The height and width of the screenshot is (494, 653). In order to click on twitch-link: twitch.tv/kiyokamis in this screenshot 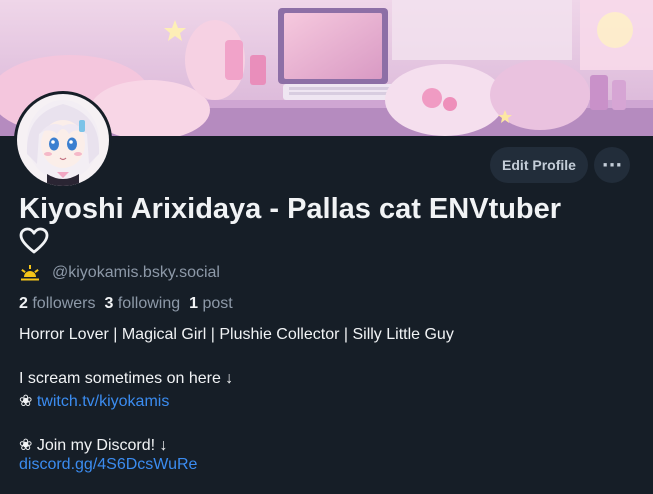, I will do `click(103, 401)`.